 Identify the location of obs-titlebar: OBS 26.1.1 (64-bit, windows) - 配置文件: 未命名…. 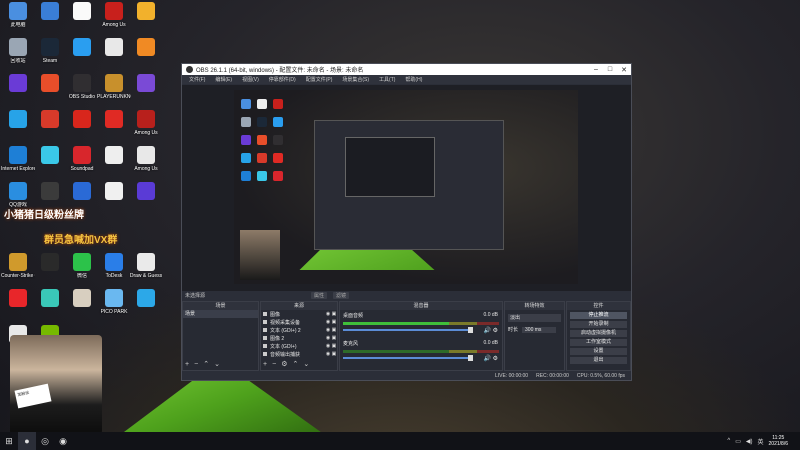
(406, 69).